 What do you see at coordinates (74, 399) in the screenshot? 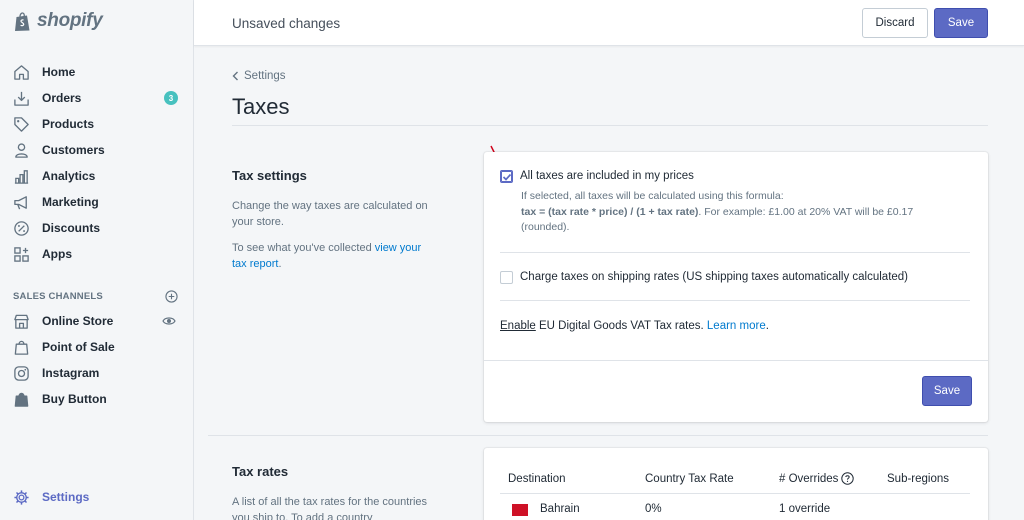
I see `sidebar-item-label: Buy Button` at bounding box center [74, 399].